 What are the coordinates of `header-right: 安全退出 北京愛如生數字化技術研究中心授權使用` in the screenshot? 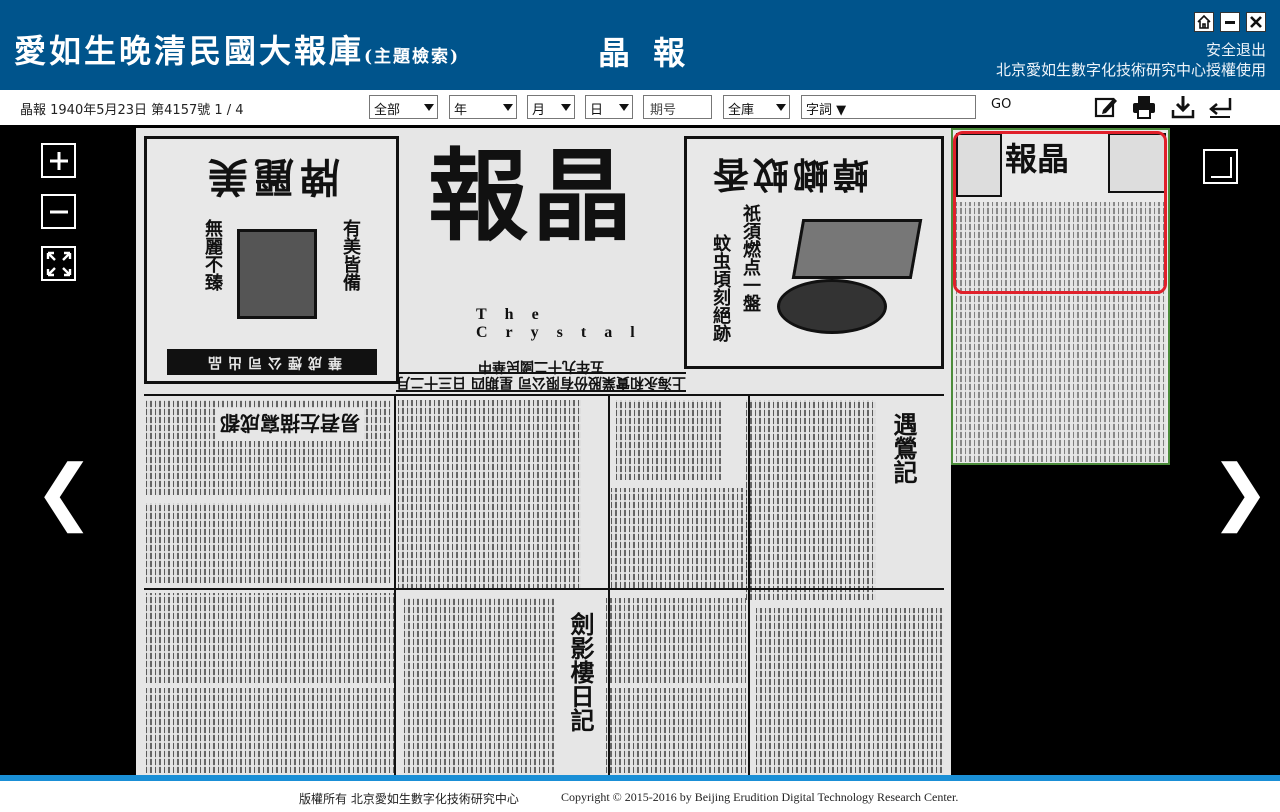 It's located at (1131, 60).